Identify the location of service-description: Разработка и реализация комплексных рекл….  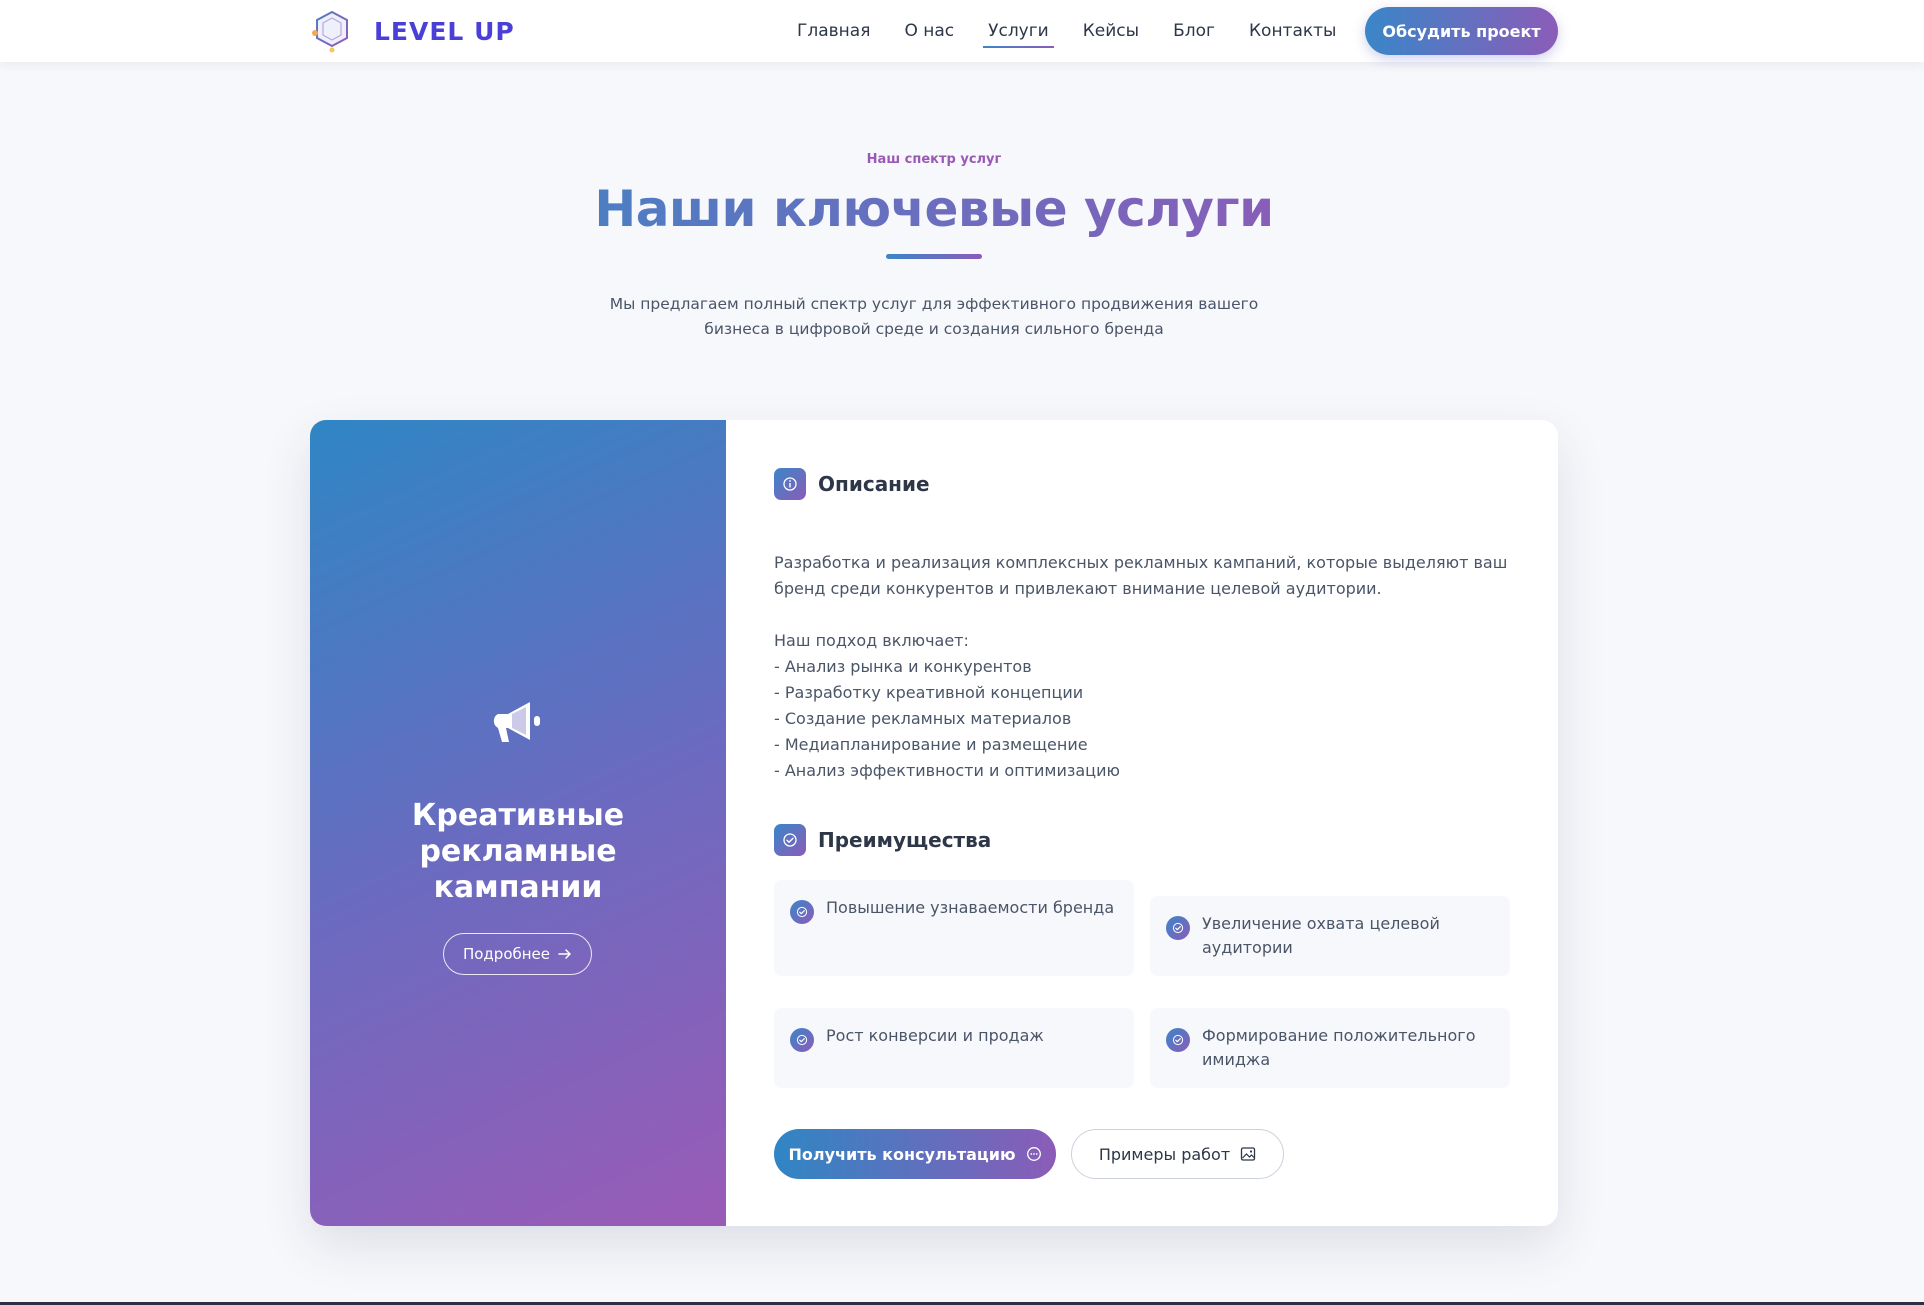
(1144, 667).